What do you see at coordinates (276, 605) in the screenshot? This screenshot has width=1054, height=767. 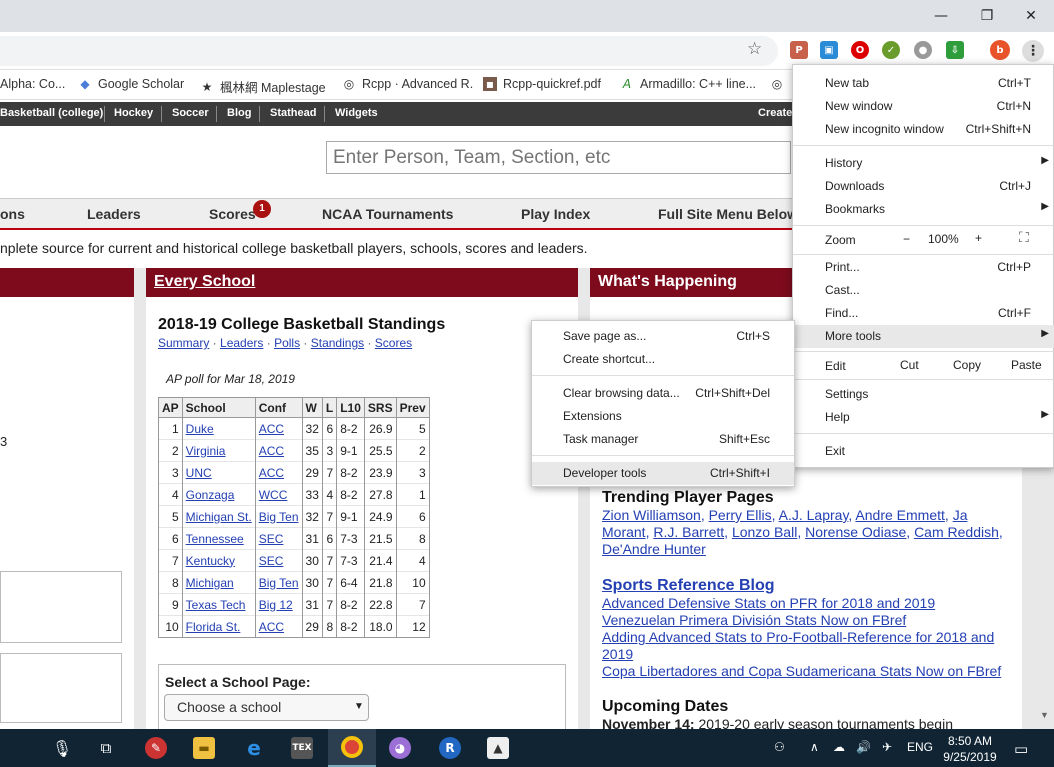 I see `conference-link: Big 12` at bounding box center [276, 605].